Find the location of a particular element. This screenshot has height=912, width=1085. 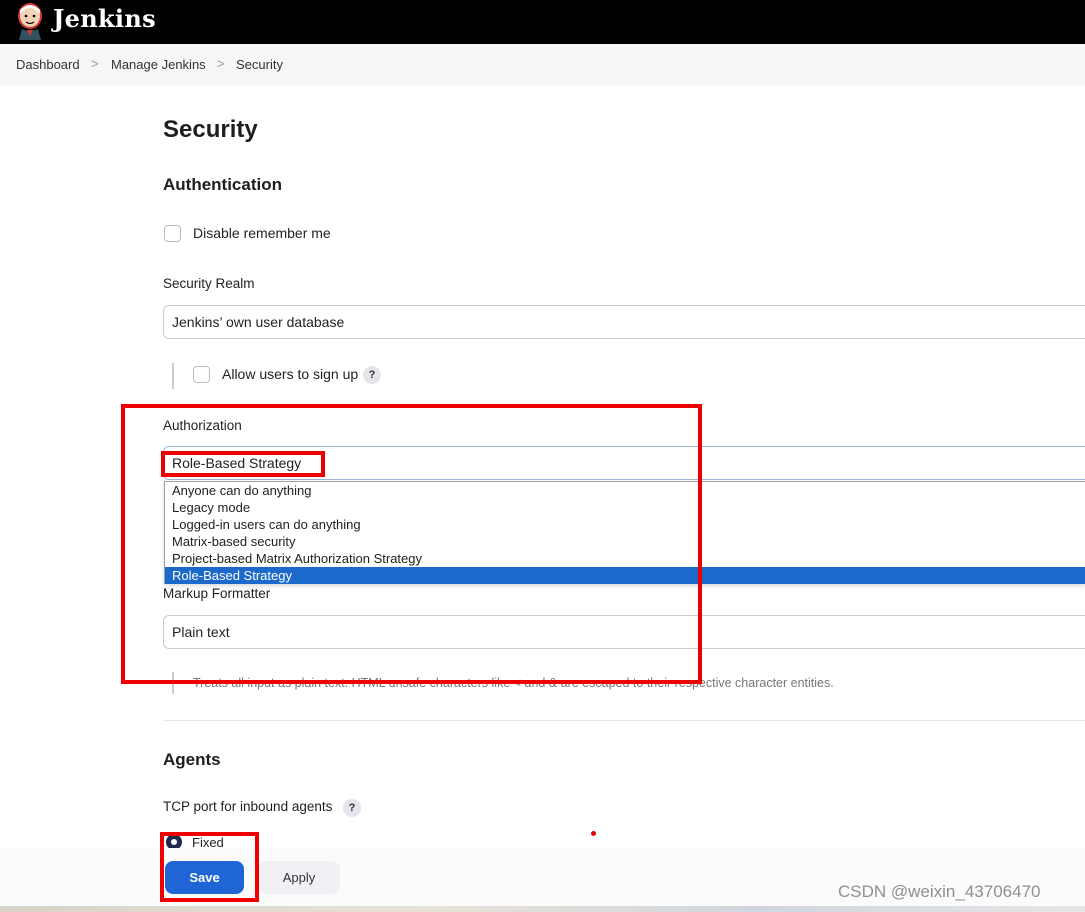

authentication-heading: Authentication is located at coordinates (222, 184).